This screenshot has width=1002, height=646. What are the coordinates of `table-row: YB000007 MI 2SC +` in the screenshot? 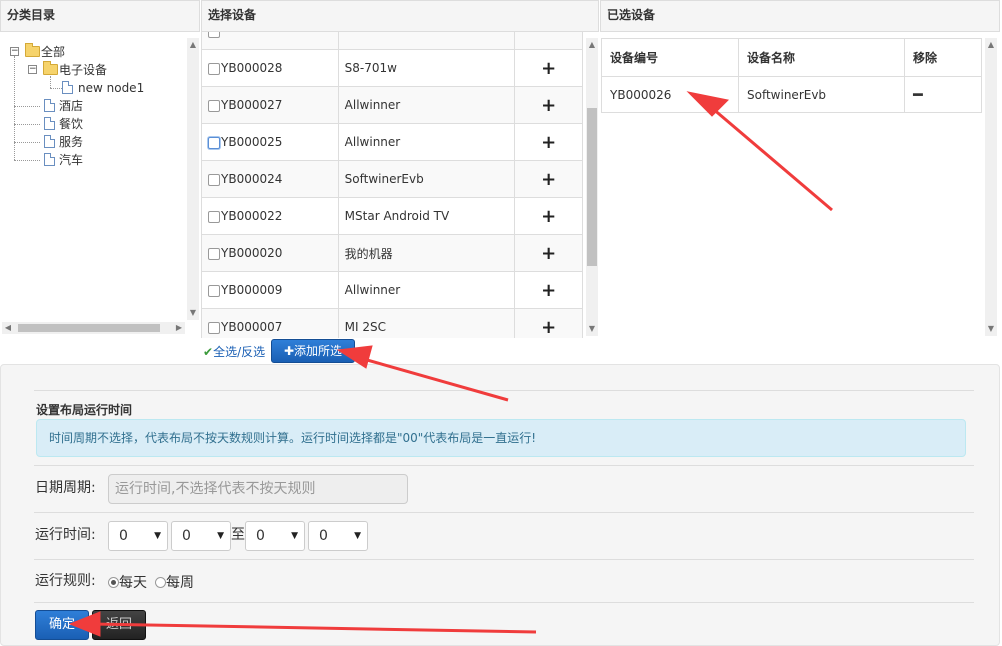 It's located at (392, 323).